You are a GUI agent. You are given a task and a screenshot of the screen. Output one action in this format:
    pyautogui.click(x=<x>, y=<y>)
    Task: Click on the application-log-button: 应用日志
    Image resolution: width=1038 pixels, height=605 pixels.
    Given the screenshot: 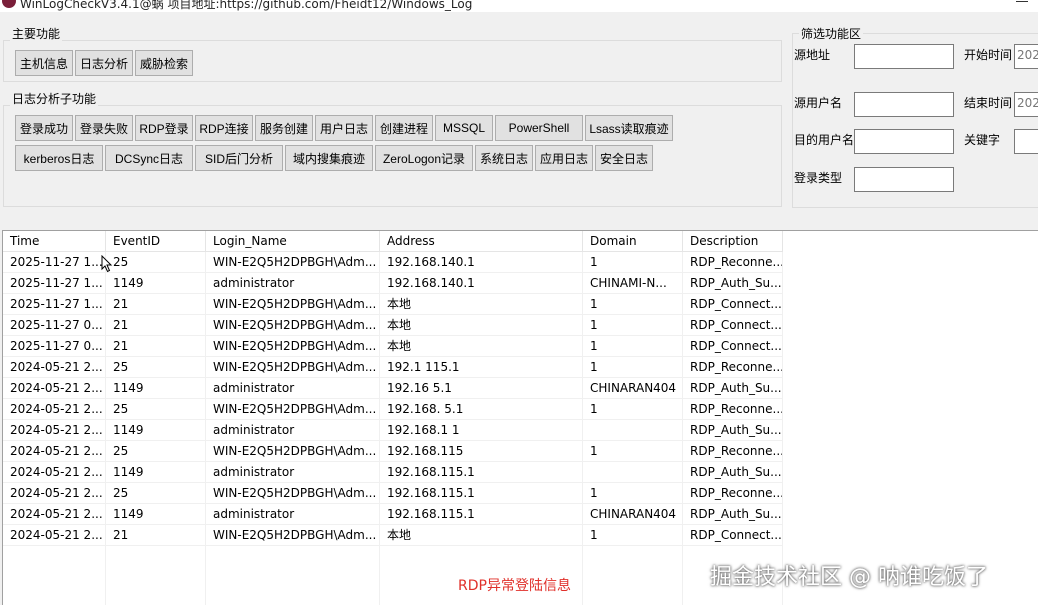 What is the action you would take?
    pyautogui.click(x=564, y=158)
    